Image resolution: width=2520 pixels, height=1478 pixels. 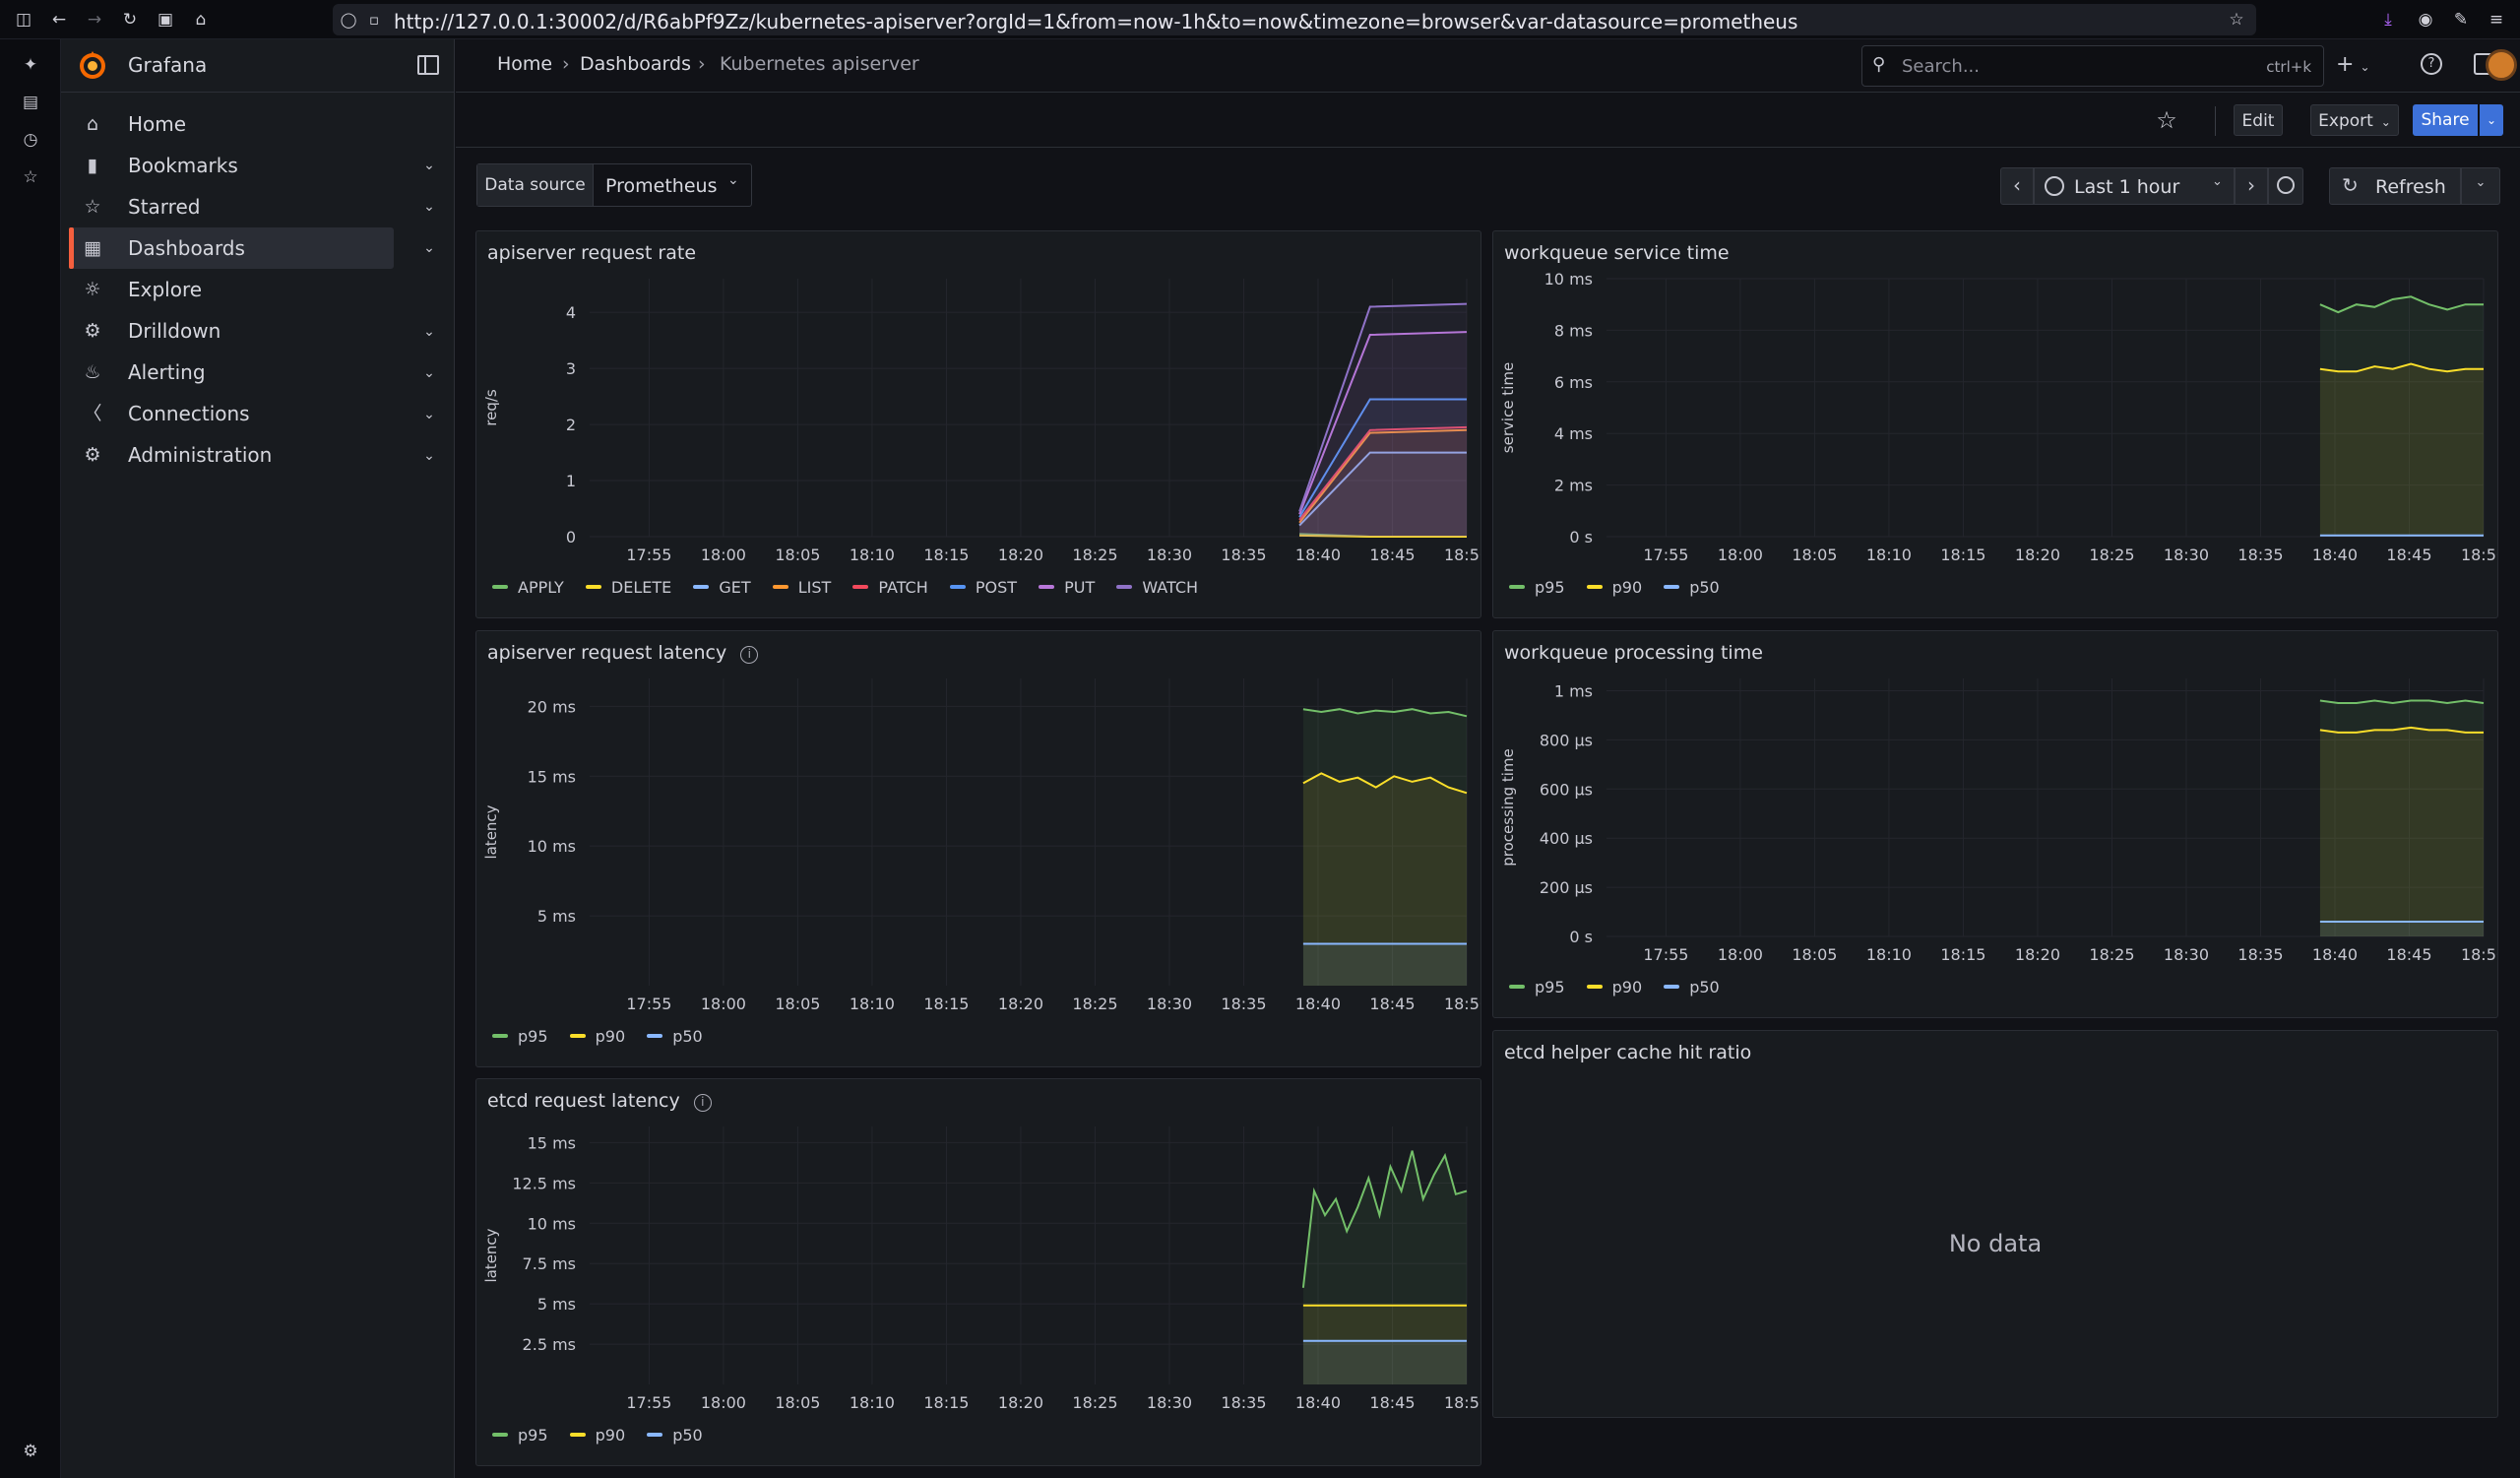 What do you see at coordinates (30, 177) in the screenshot?
I see `star-icon: ☆` at bounding box center [30, 177].